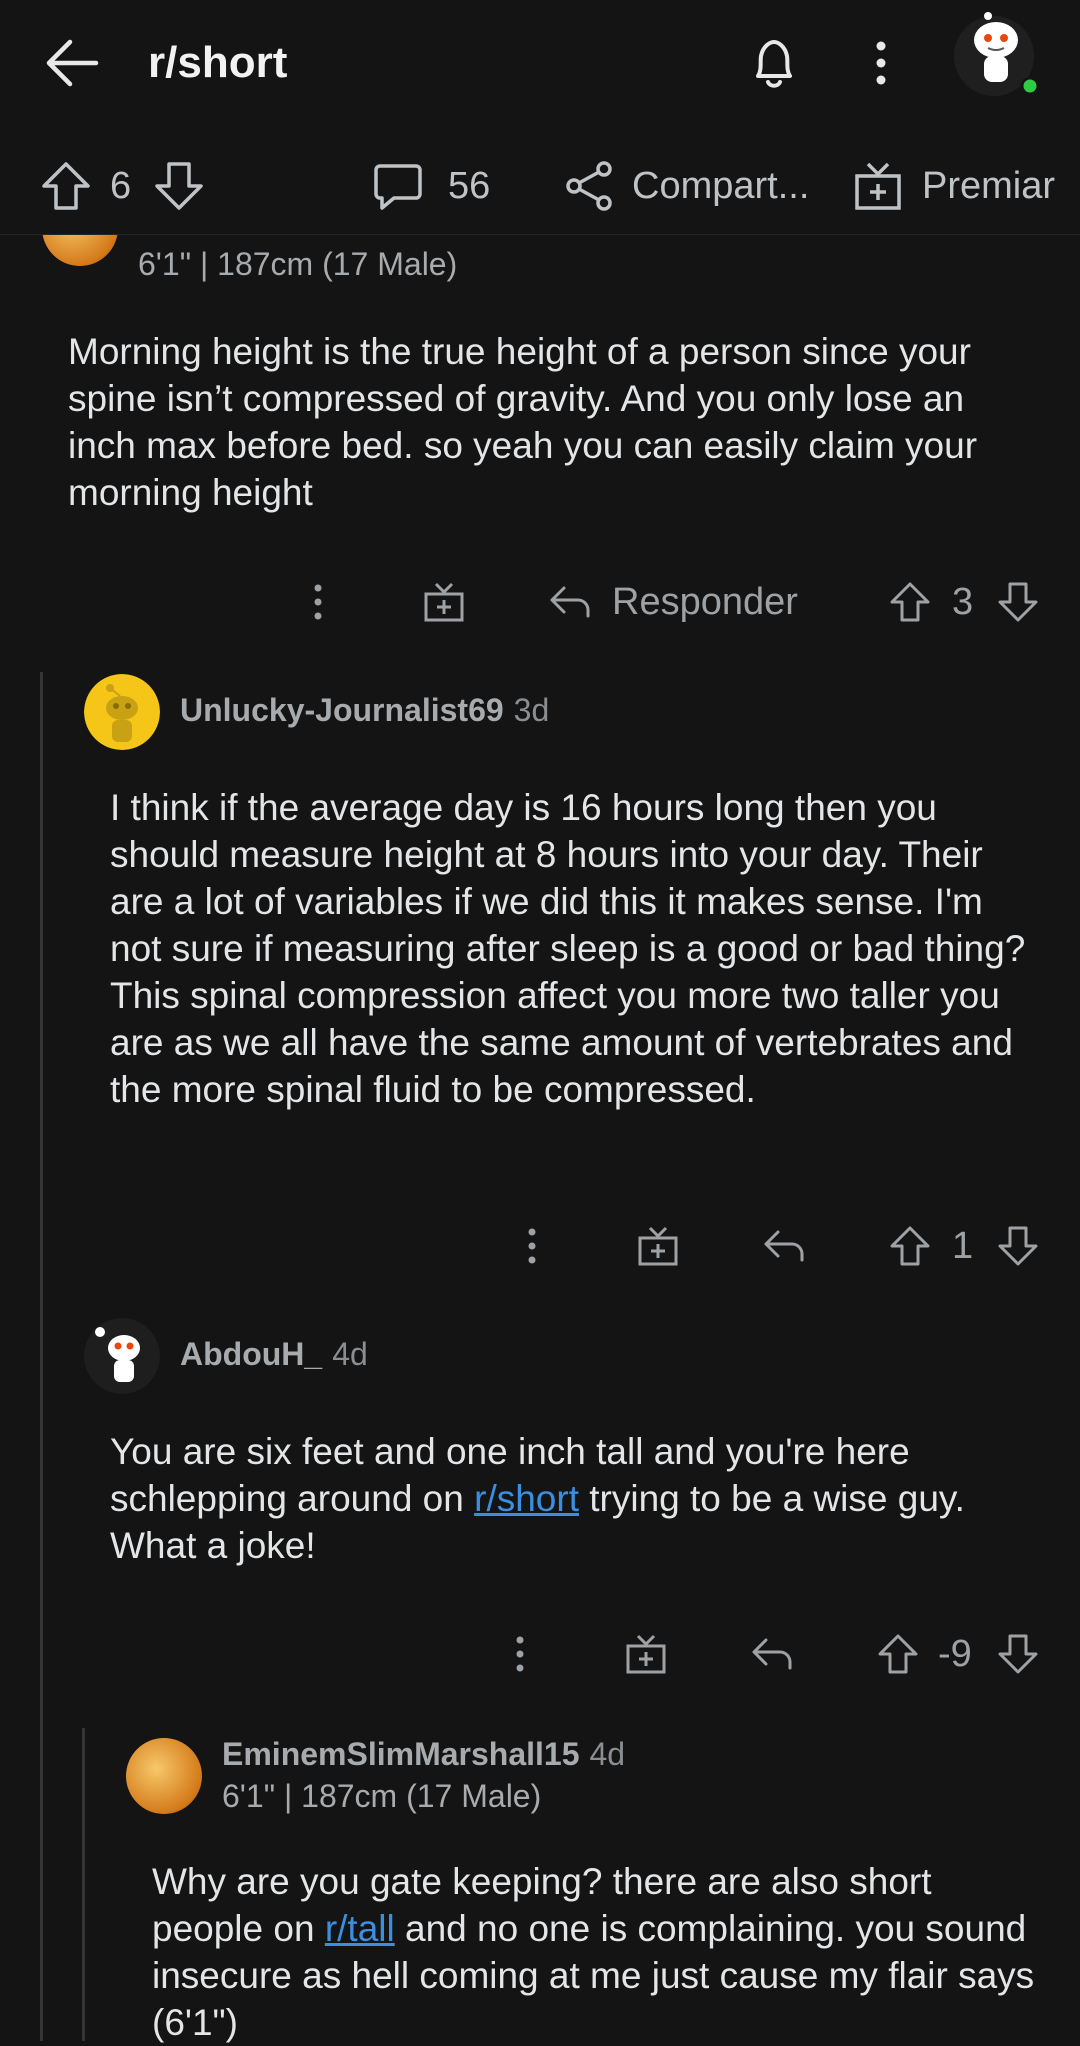 The width and height of the screenshot is (1080, 2046). I want to click on subreddit-title: r/short, so click(217, 63).